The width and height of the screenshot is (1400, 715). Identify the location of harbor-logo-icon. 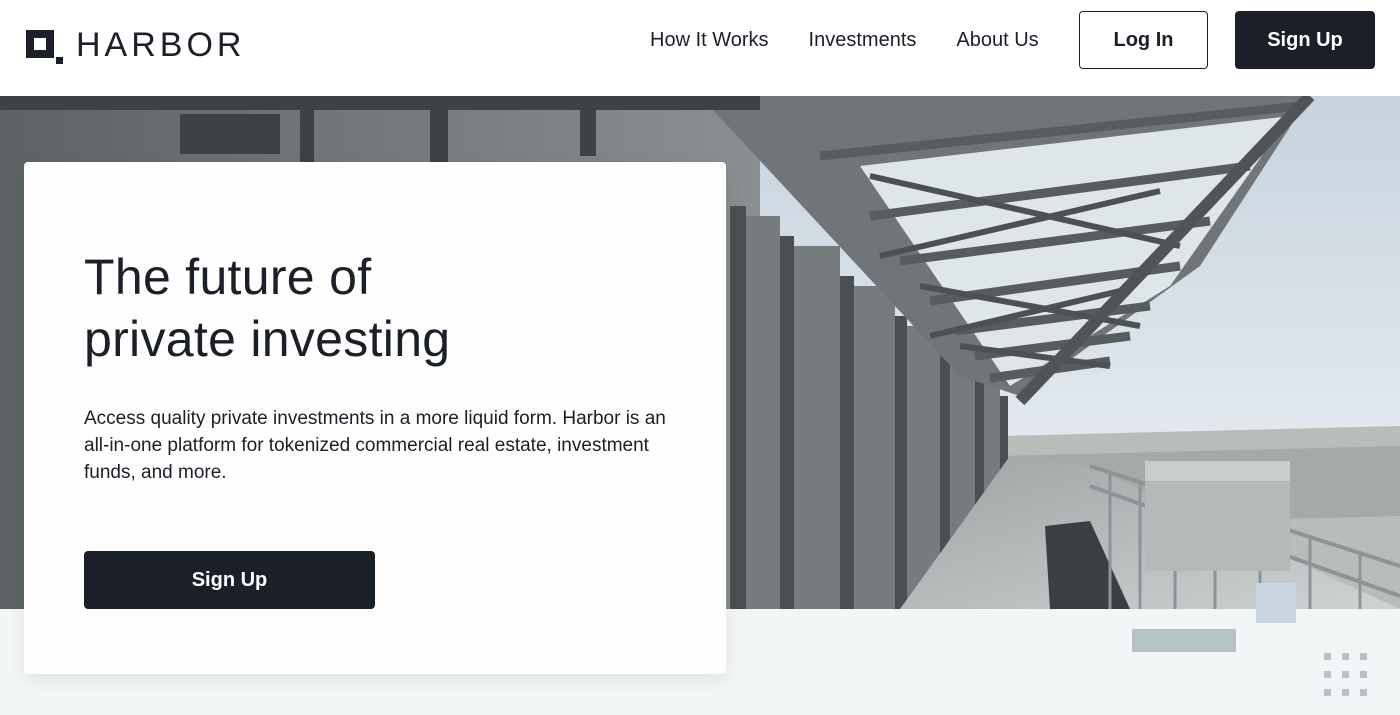
(45, 45).